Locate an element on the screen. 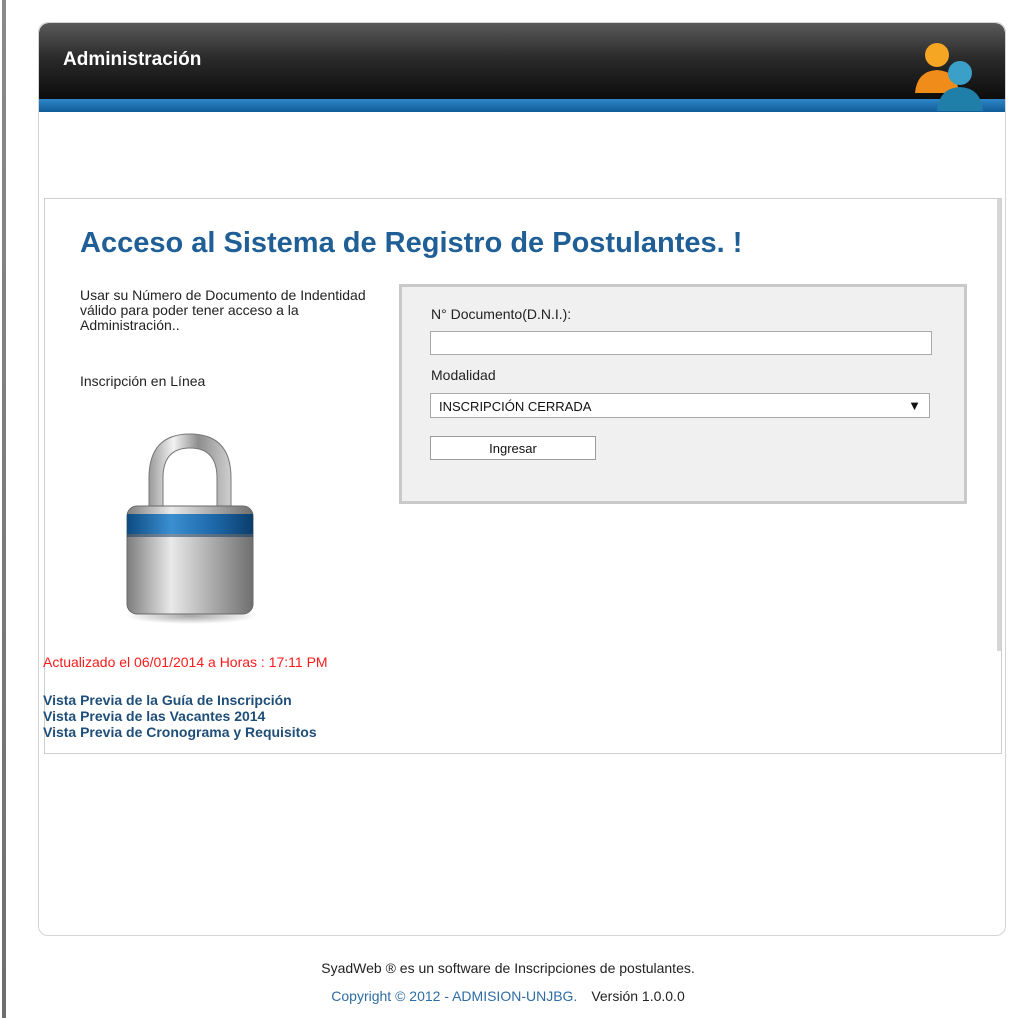  panel-title: Administración is located at coordinates (132, 59).